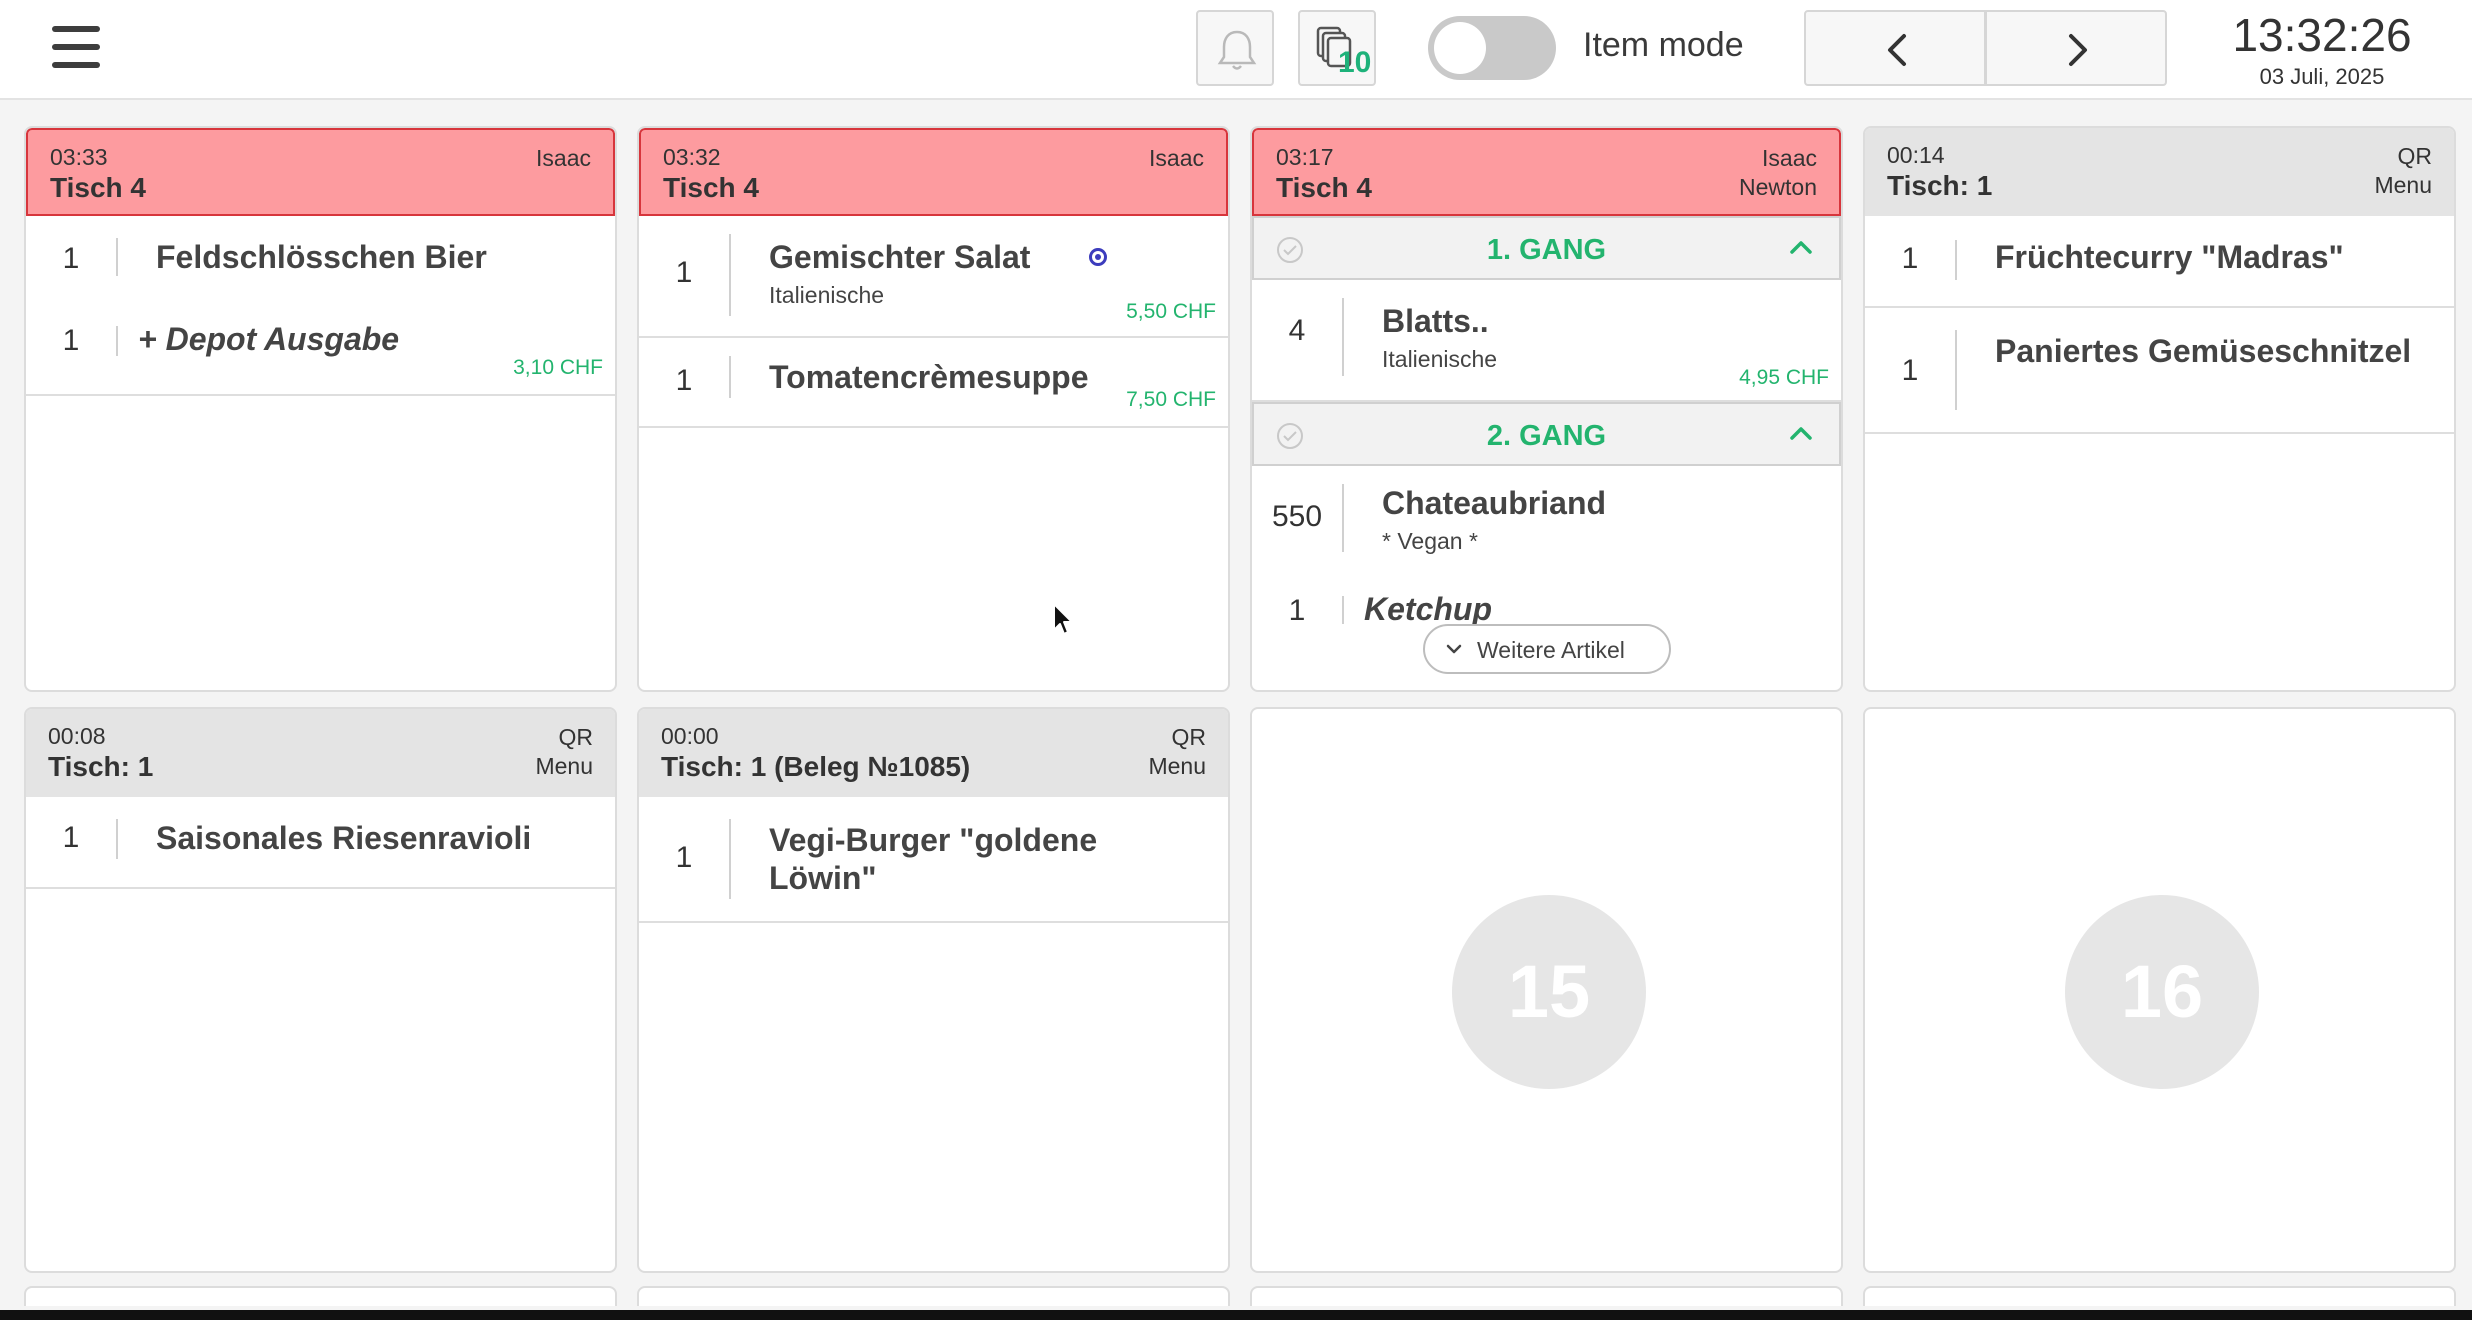 This screenshot has height=1320, width=2472. I want to click on course-header: 1. GANG, so click(1546, 248).